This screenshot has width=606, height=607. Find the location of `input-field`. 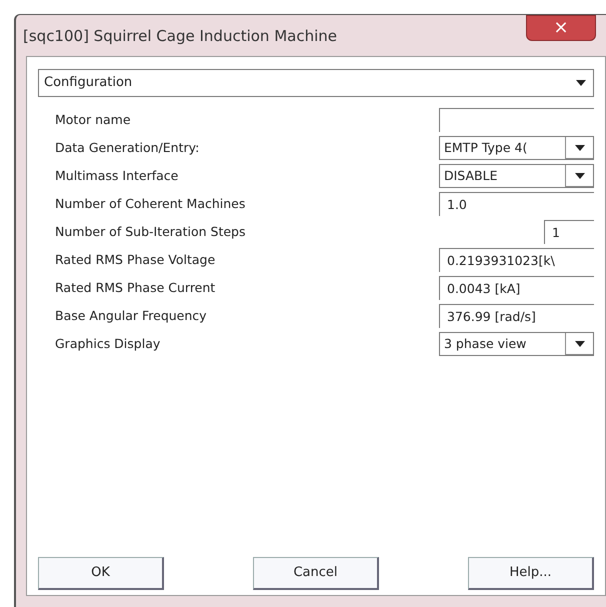

input-field is located at coordinates (516, 120).